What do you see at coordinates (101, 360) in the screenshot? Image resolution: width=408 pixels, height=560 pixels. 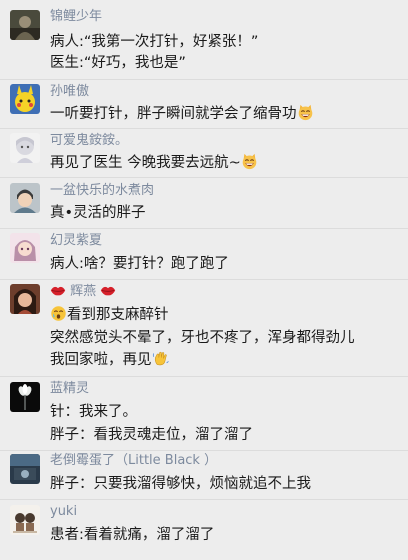 I see `comment-text: 我回家啦，再见` at bounding box center [101, 360].